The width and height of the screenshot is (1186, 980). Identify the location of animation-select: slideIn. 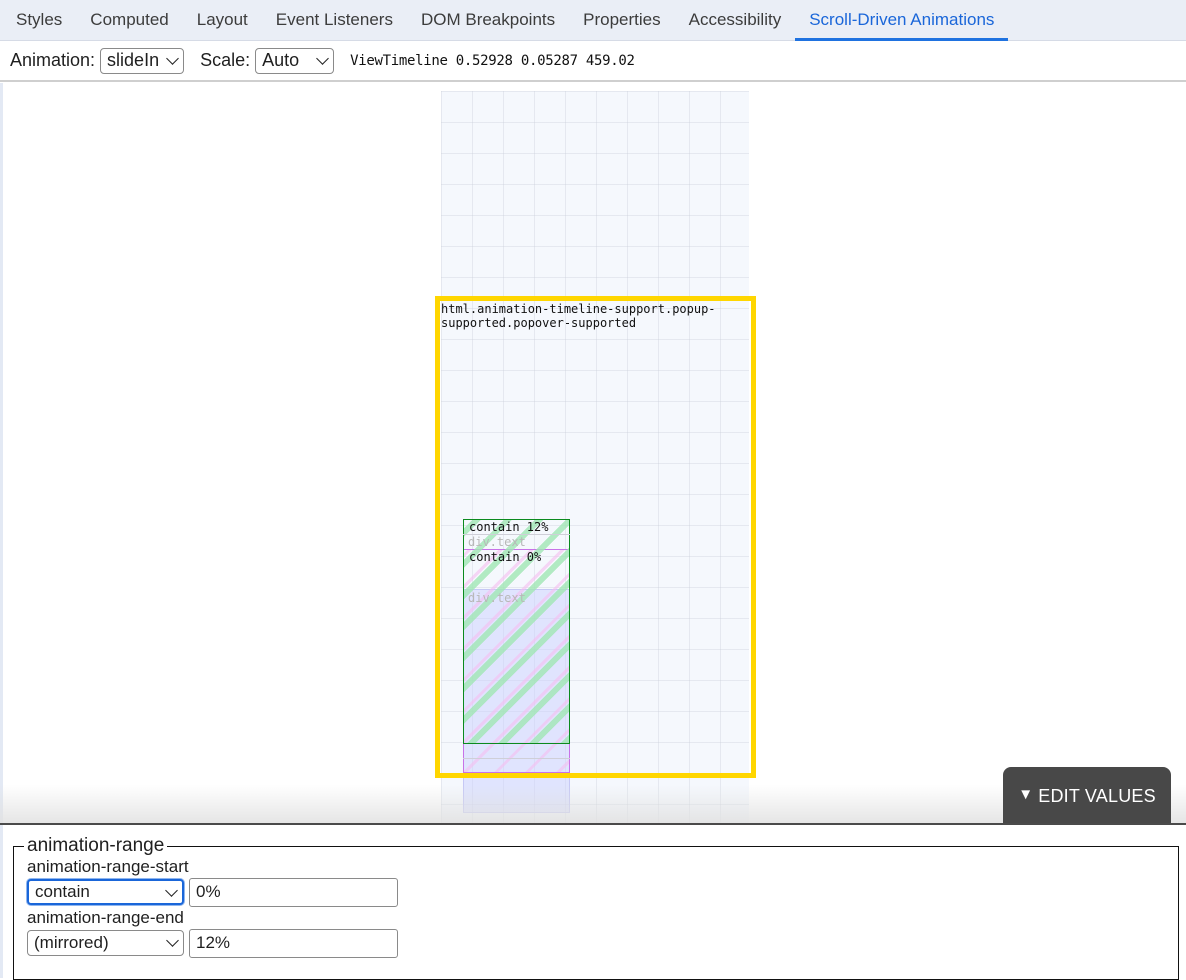
(142, 60).